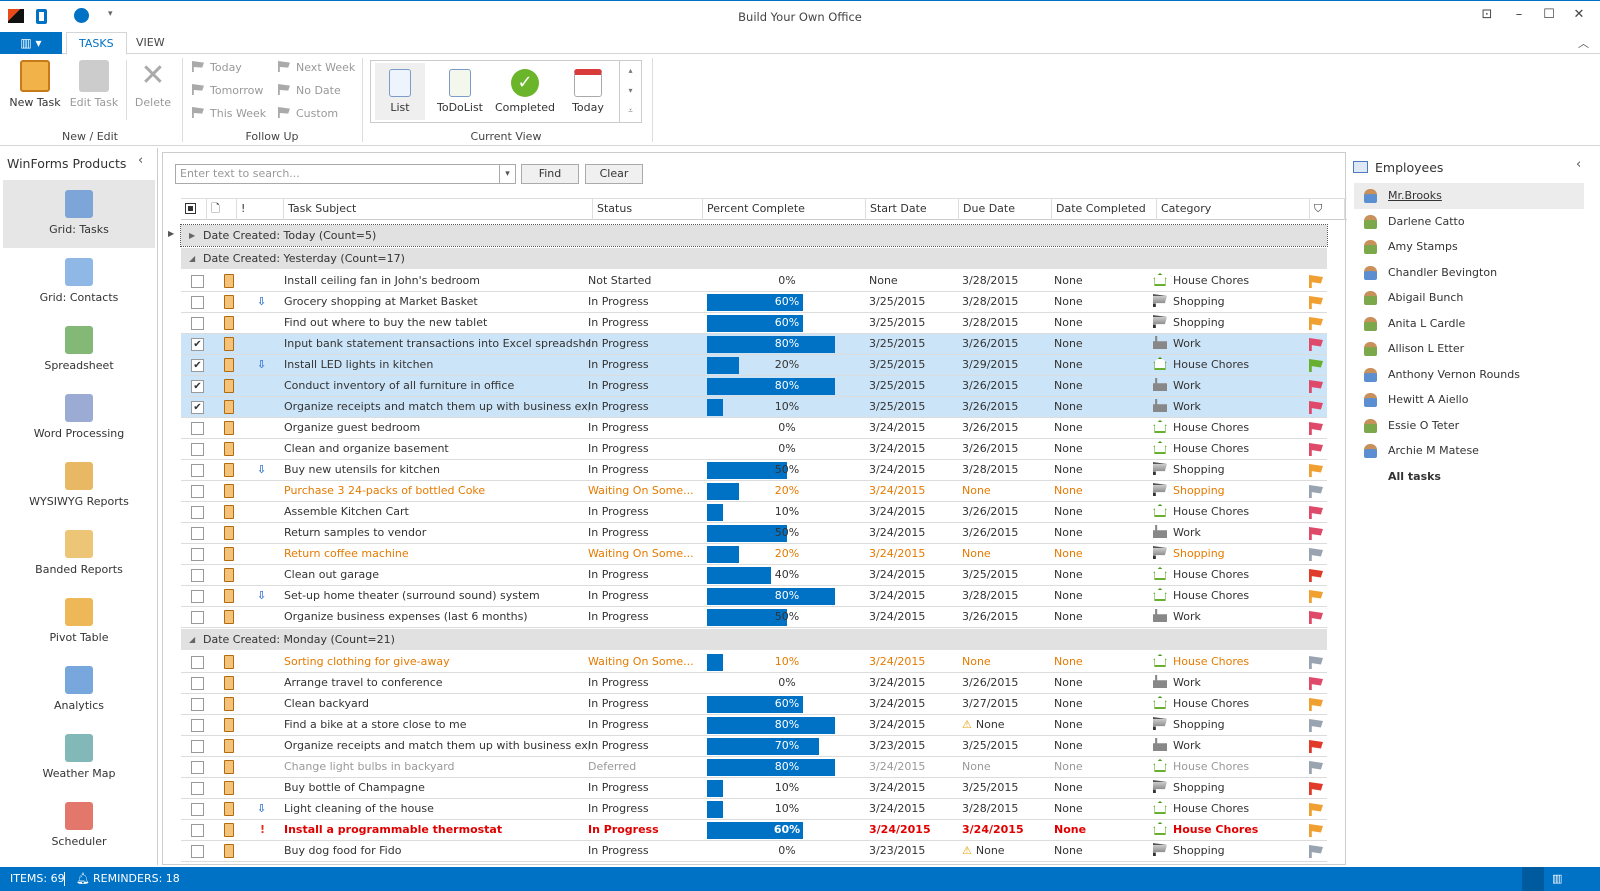 Image resolution: width=1600 pixels, height=891 pixels. Describe the element at coordinates (614, 174) in the screenshot. I see `clear-button: Clear` at that location.